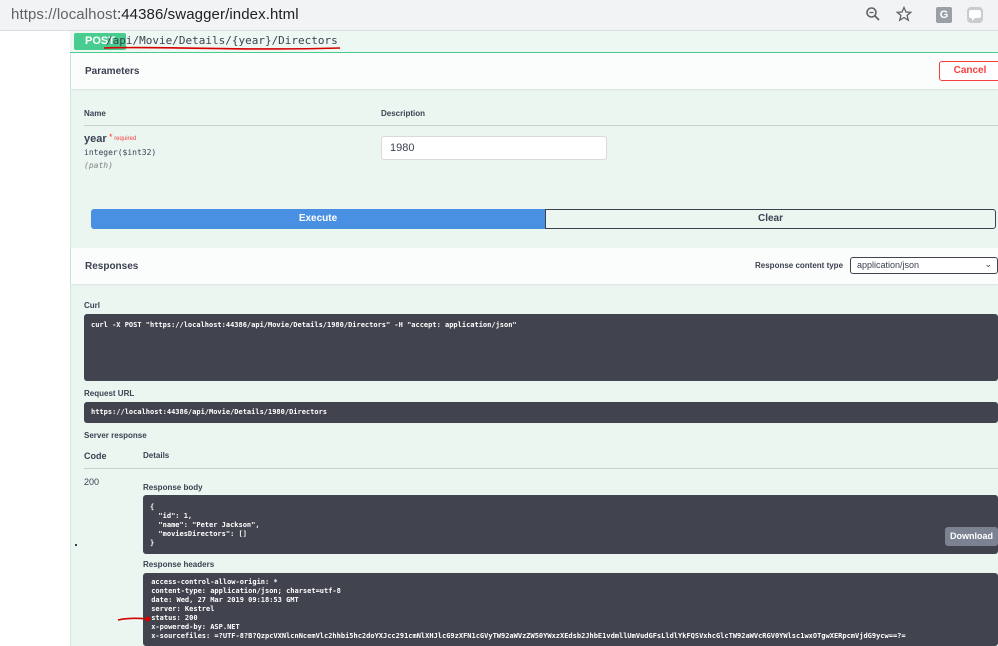 The image size is (998, 646). I want to click on red-underline-annotation, so click(222, 48).